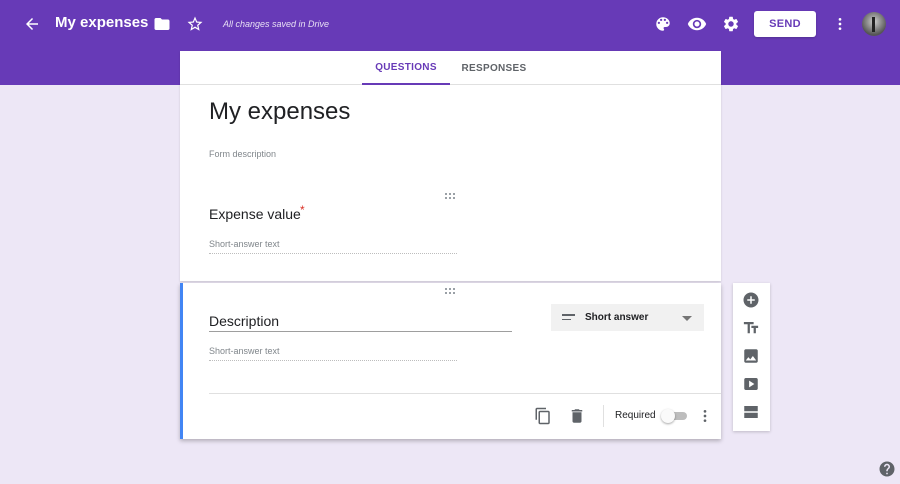  I want to click on preview-eye-icon, so click(697, 24).